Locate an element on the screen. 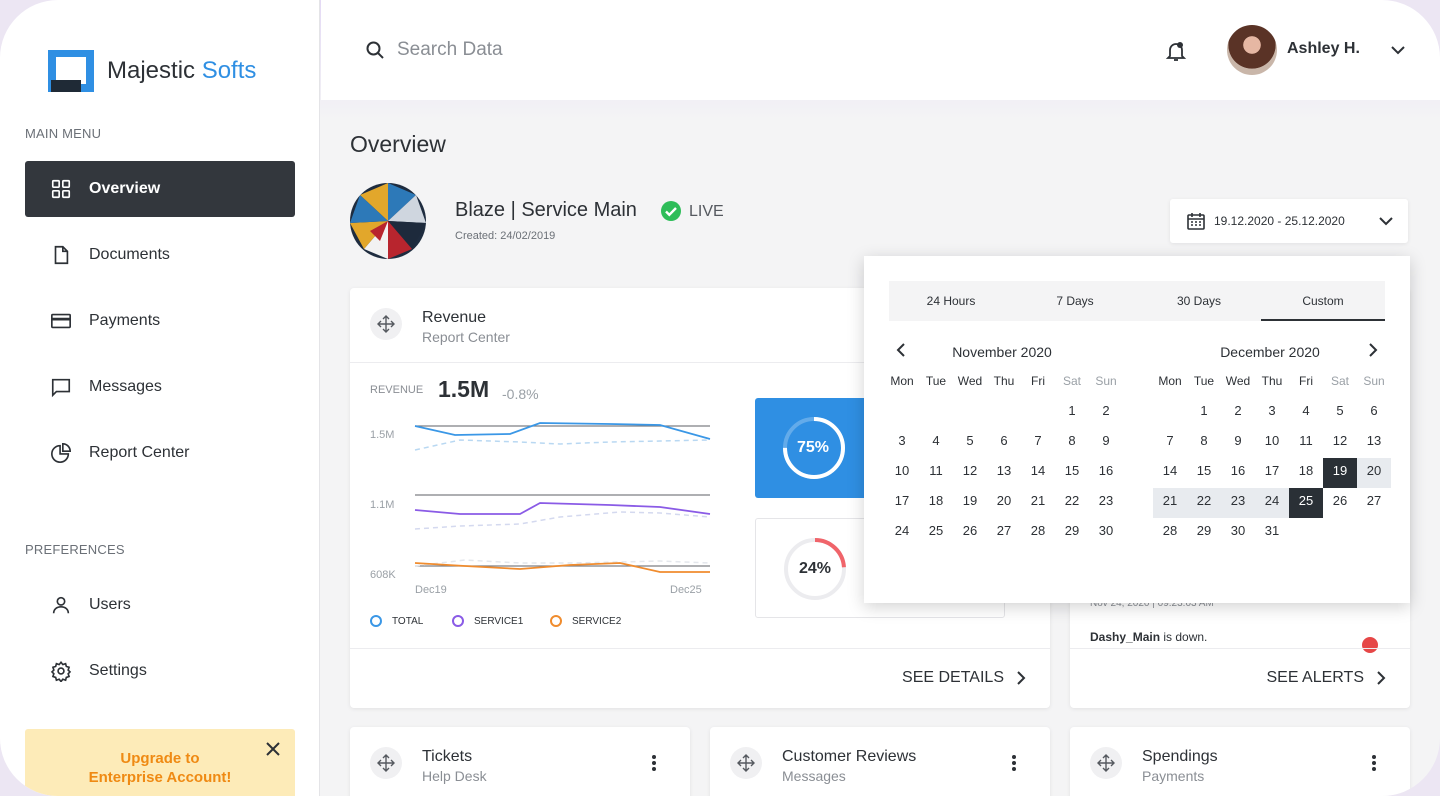 This screenshot has width=1440, height=796. calendar-empty-cell is located at coordinates (902, 413).